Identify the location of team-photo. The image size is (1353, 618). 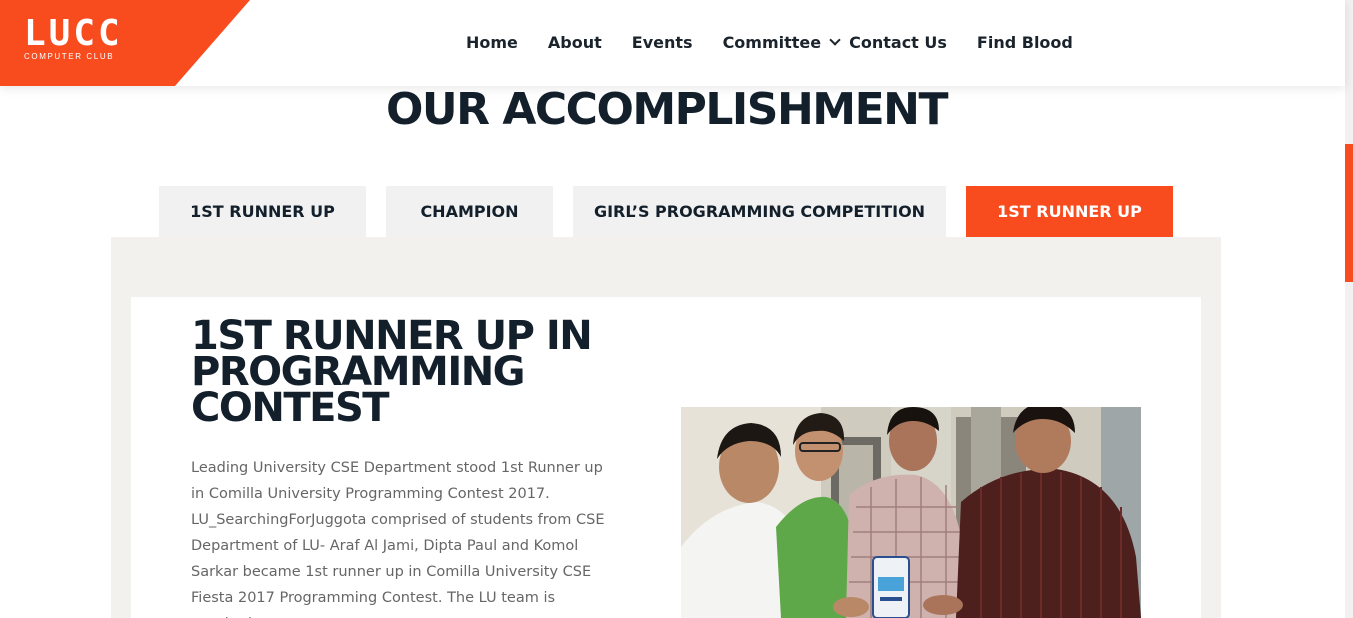
(911, 512).